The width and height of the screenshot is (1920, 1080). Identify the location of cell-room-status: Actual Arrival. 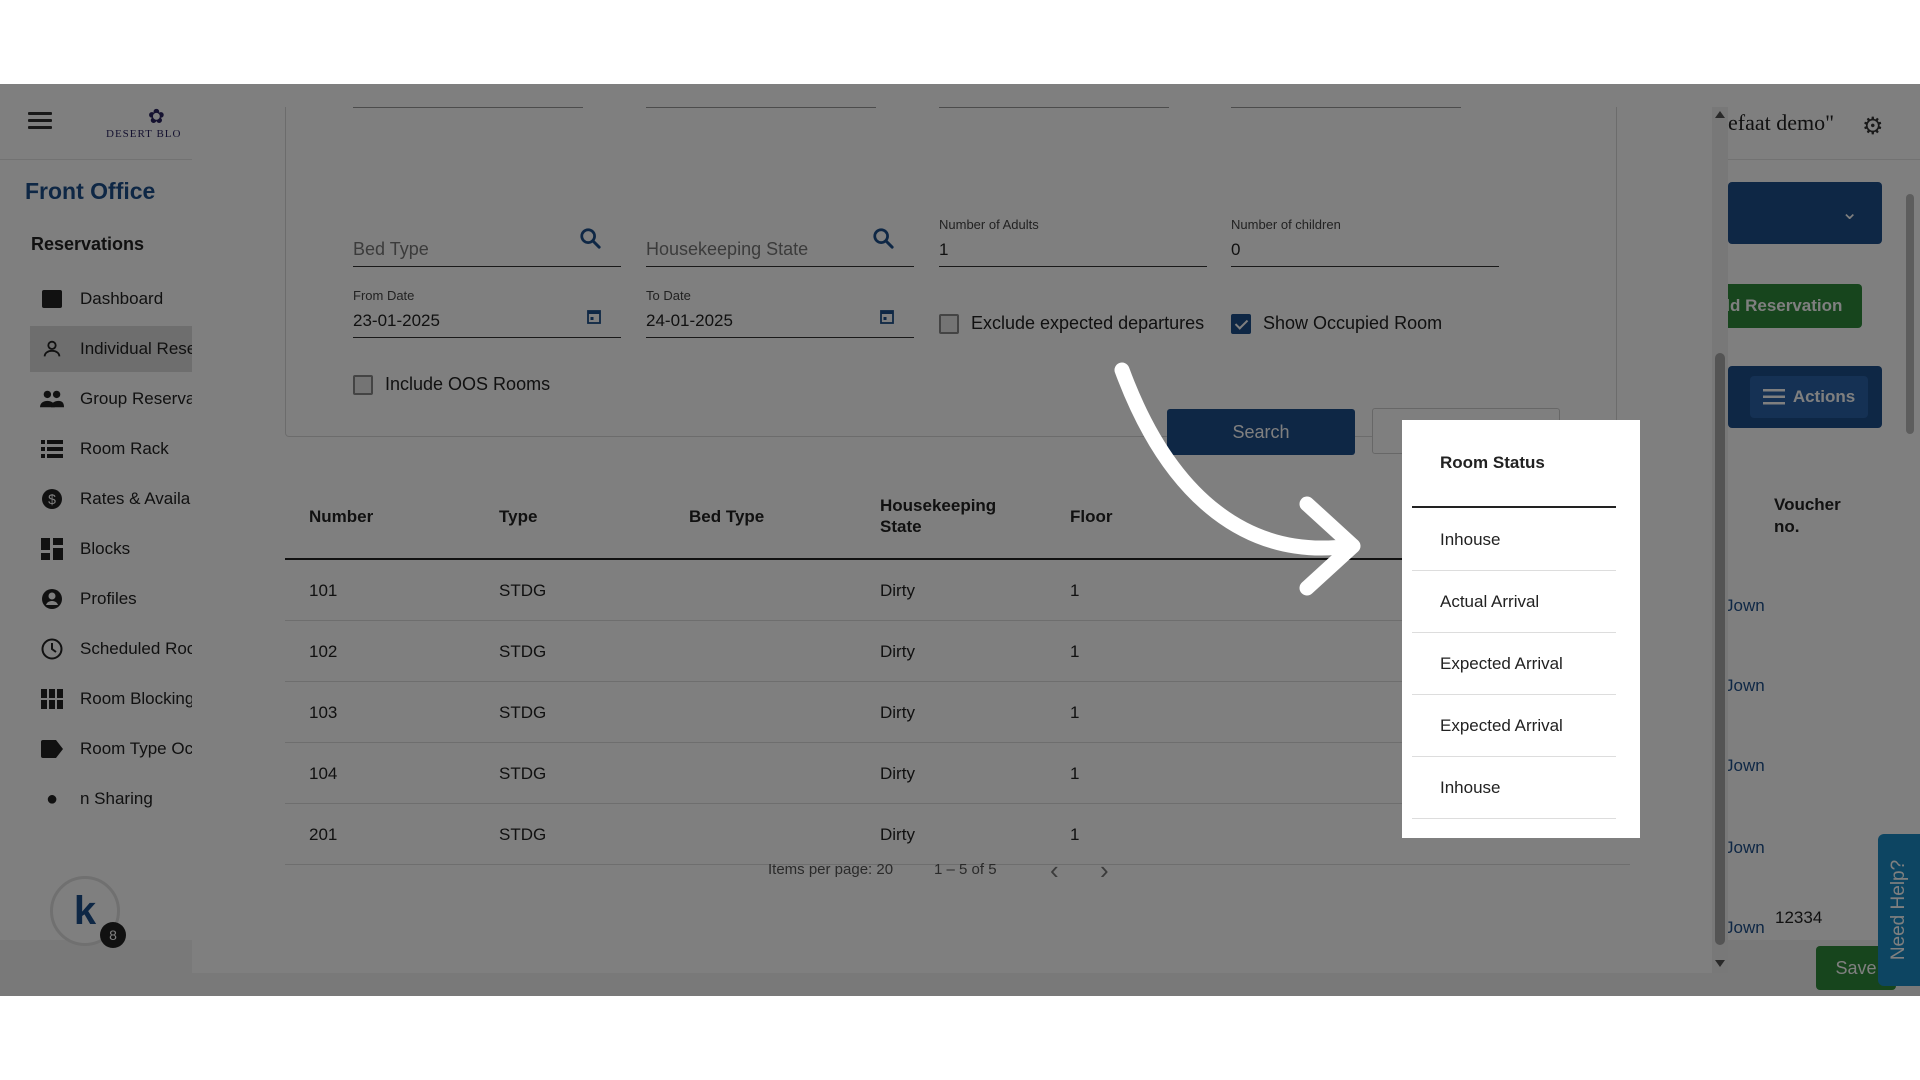
(1514, 602).